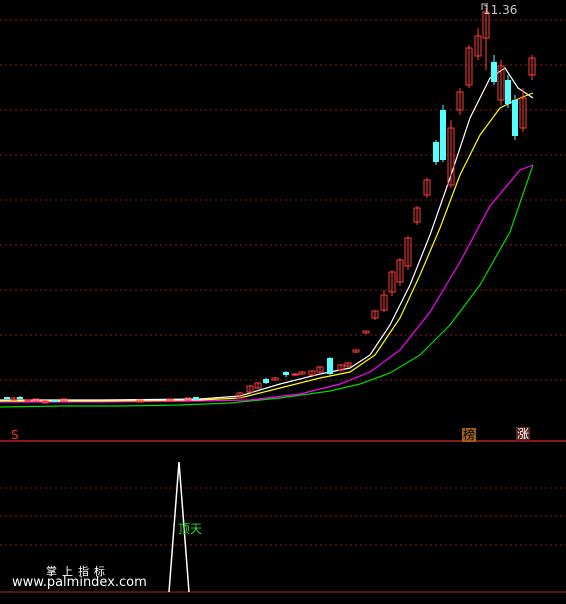 The height and width of the screenshot is (604, 566). Describe the element at coordinates (523, 434) in the screenshot. I see `limit-up-tag: 涨` at that location.